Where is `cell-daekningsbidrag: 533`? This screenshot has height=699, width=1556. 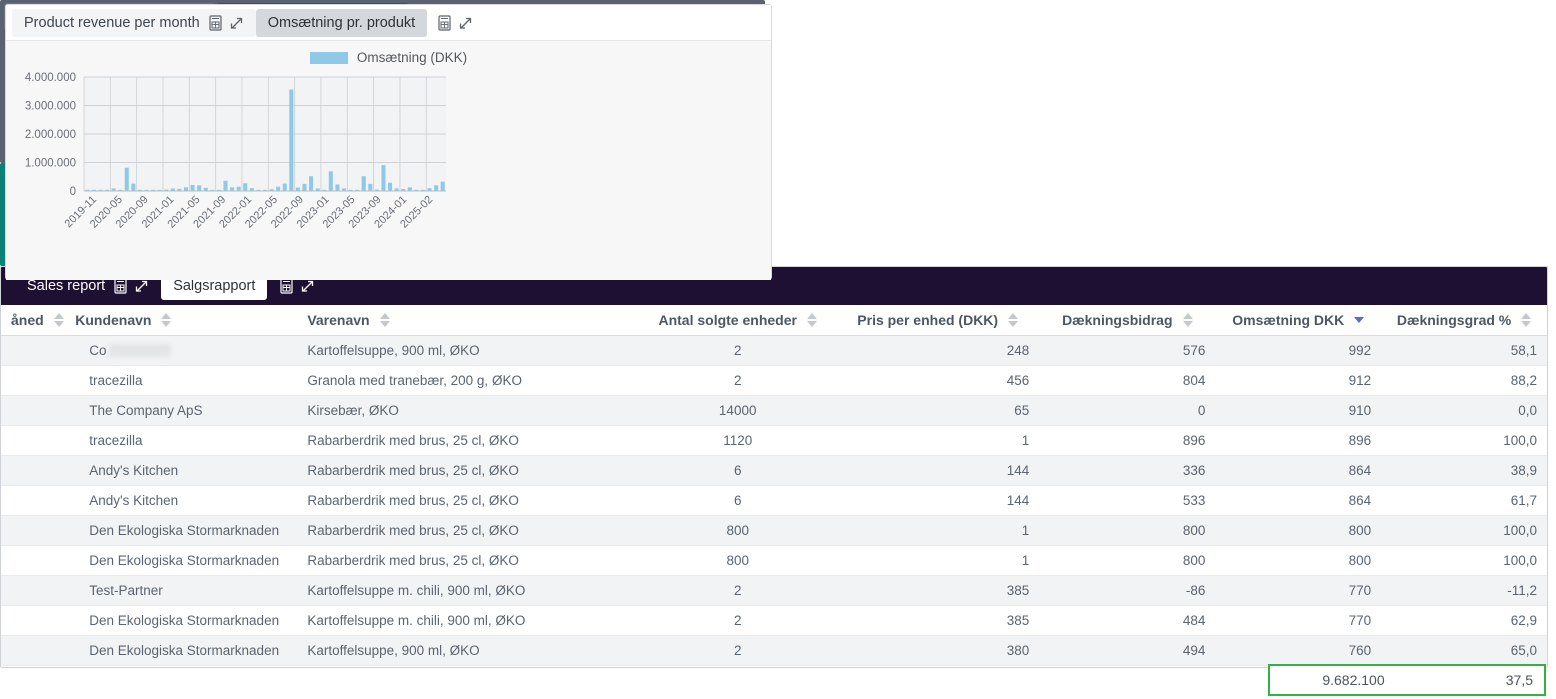
cell-daekningsbidrag: 533 is located at coordinates (1127, 500).